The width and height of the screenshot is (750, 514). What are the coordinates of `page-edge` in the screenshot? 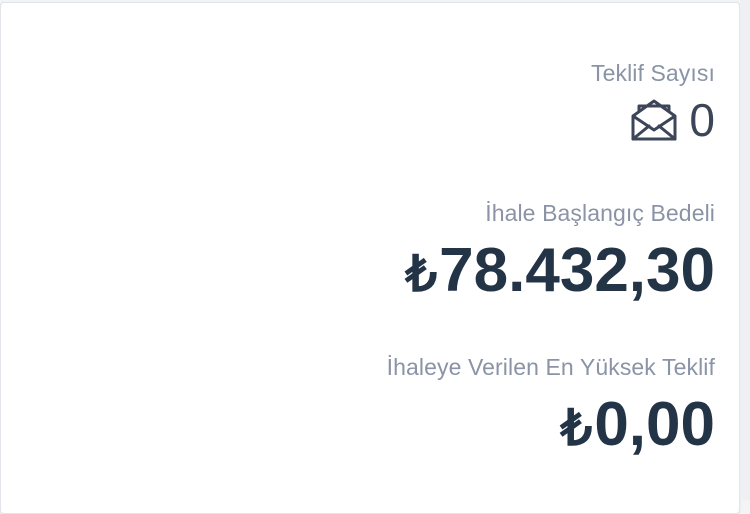 It's located at (745, 250).